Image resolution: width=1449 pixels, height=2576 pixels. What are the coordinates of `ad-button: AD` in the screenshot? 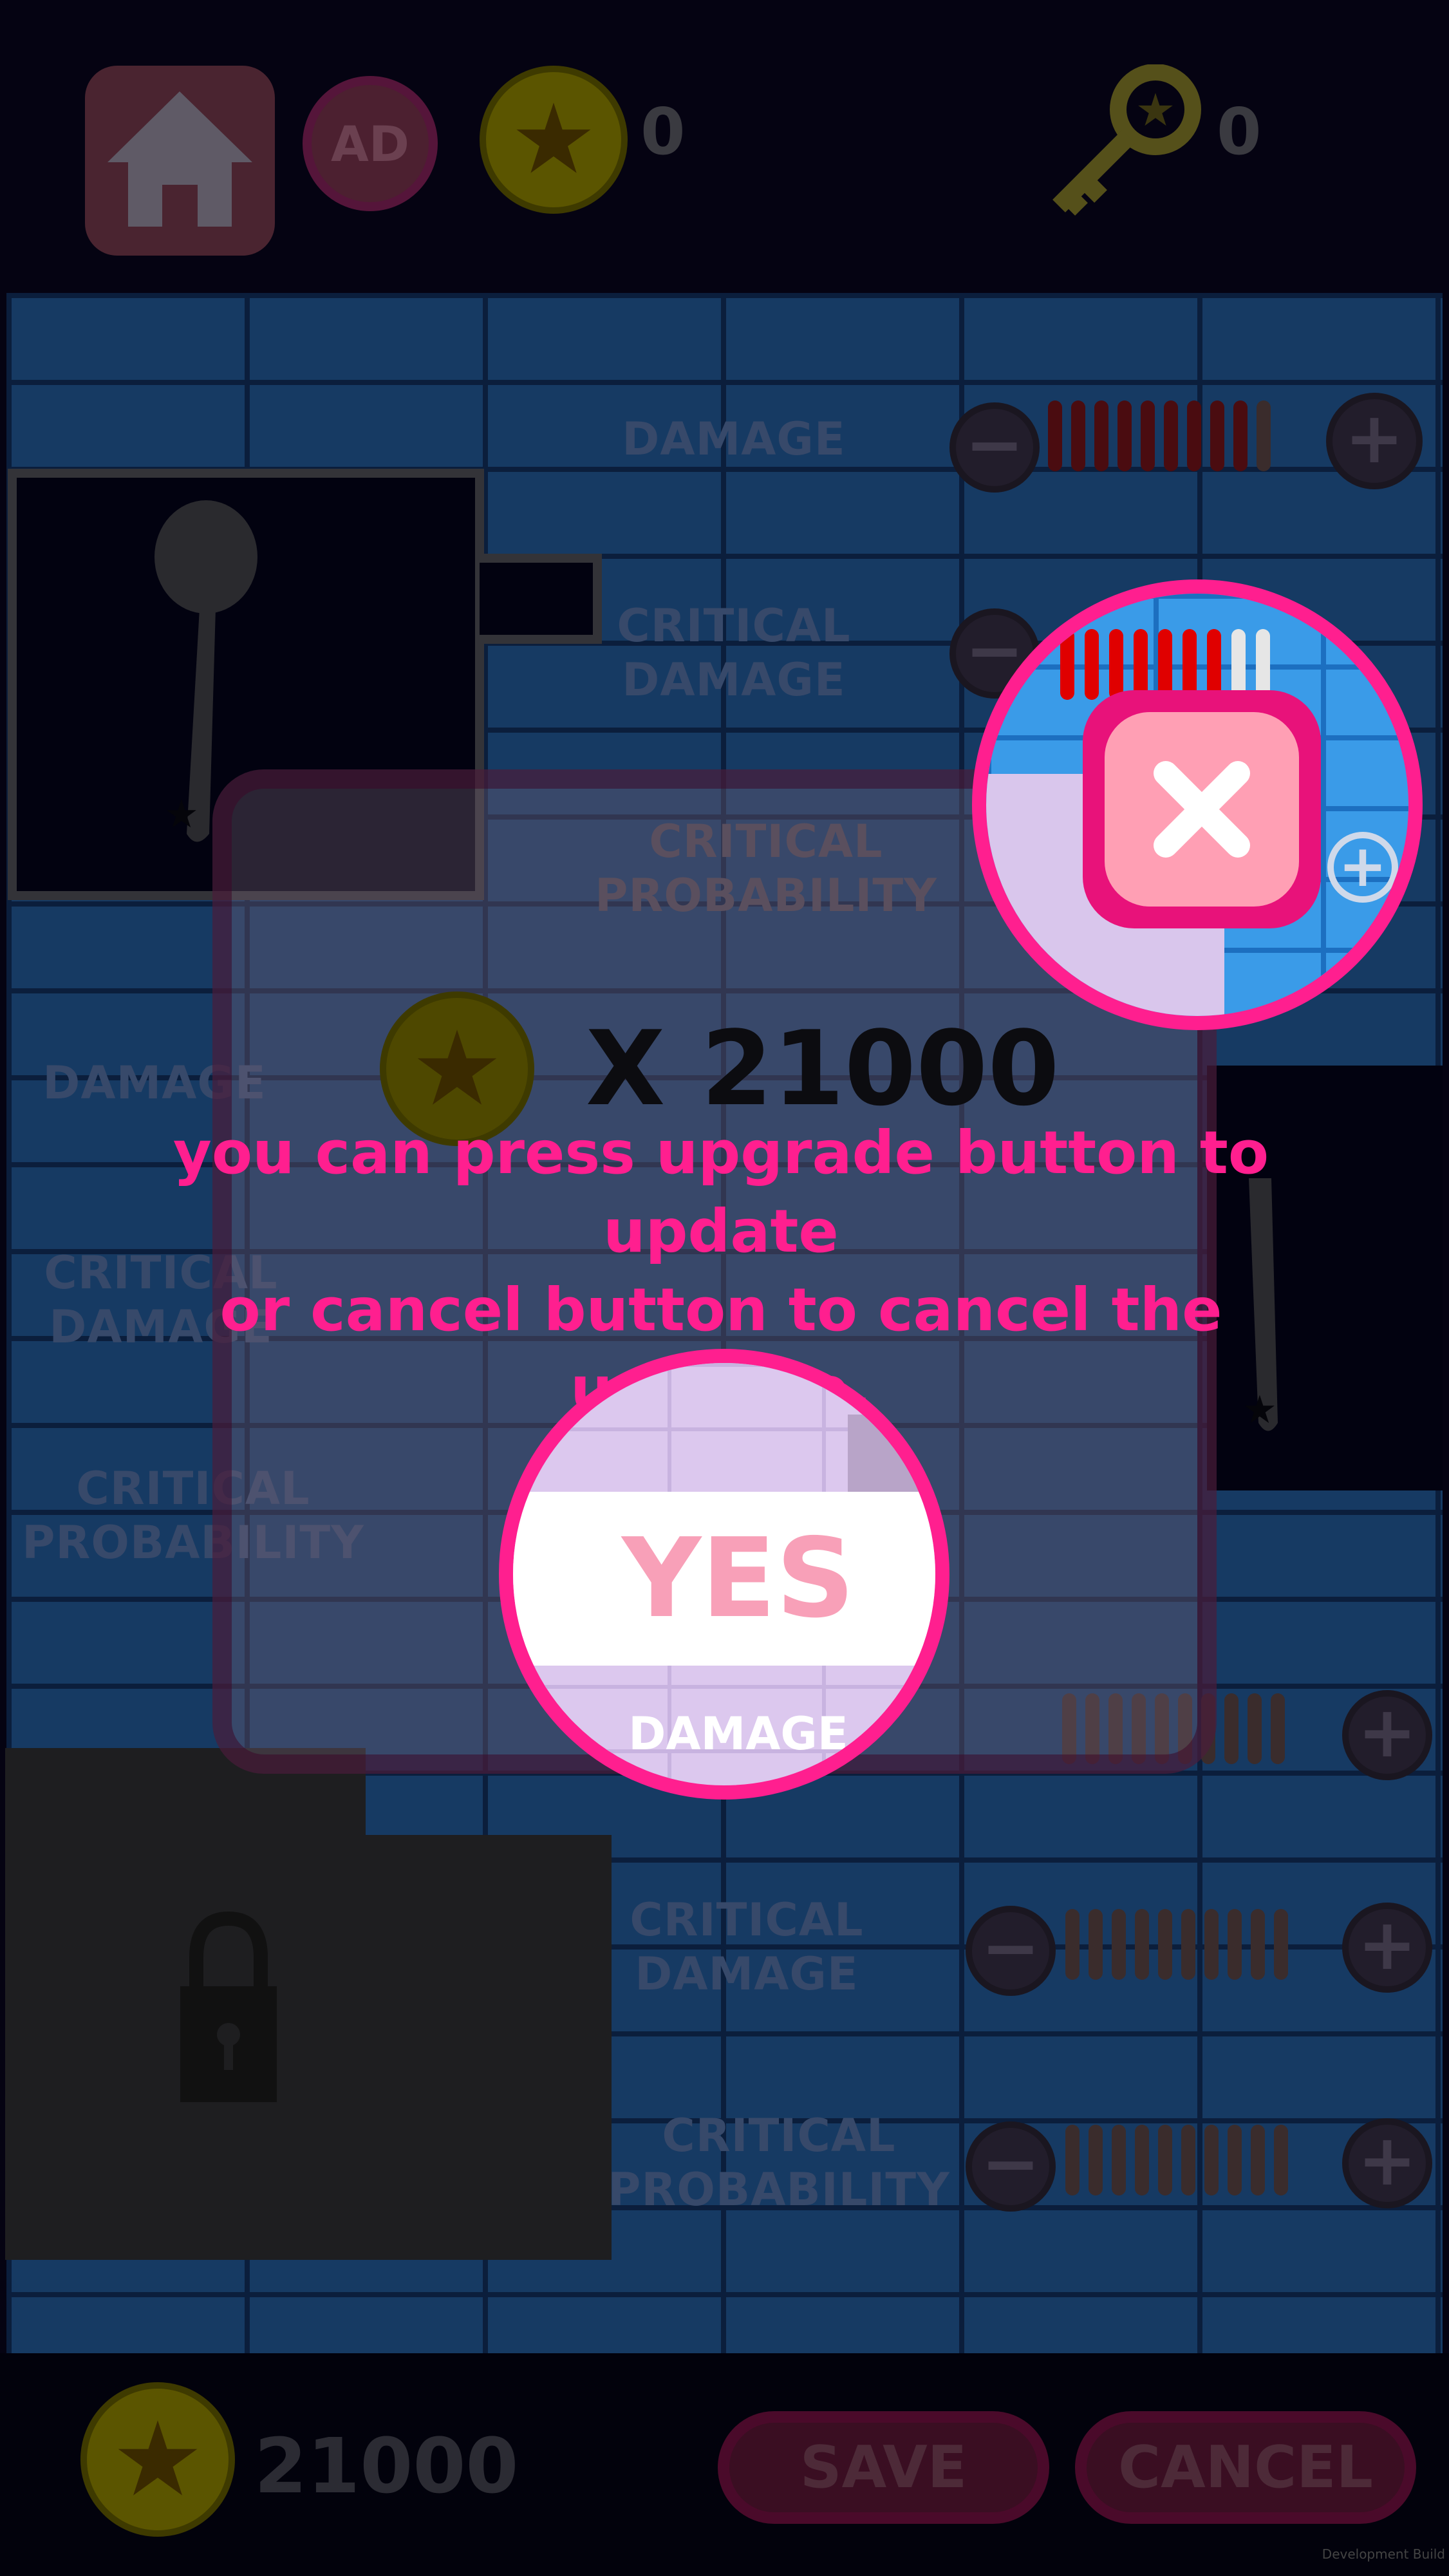 It's located at (370, 143).